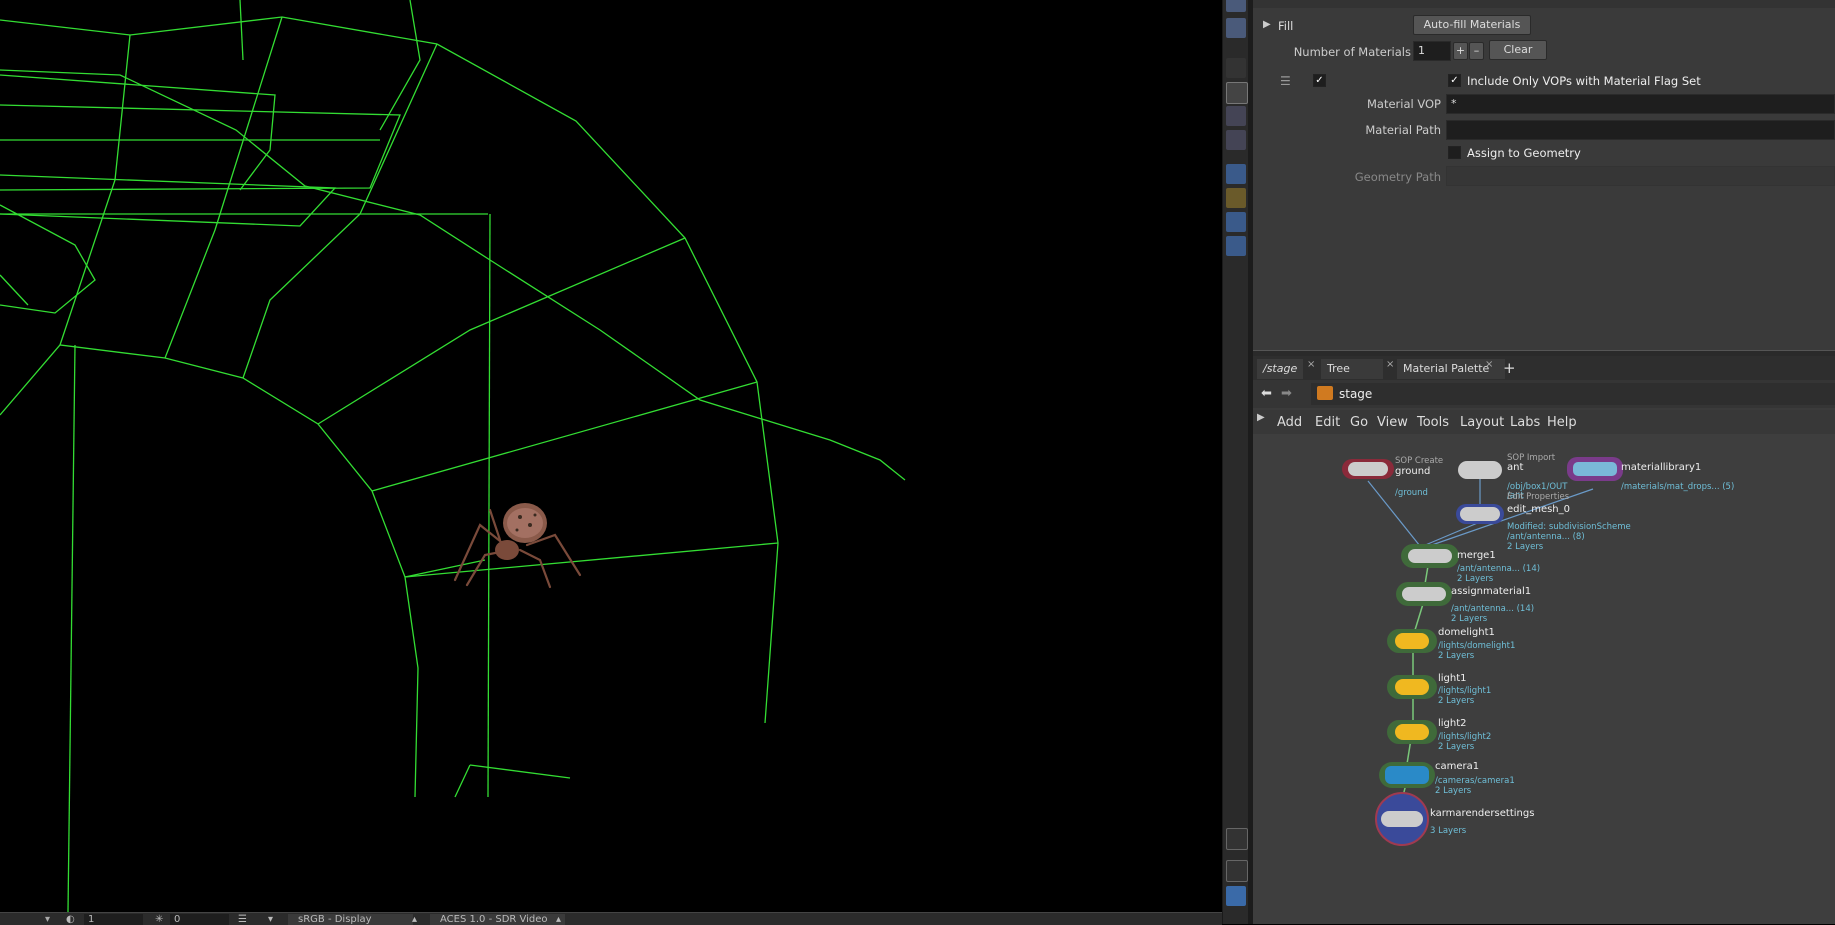 The image size is (1835, 925). What do you see at coordinates (1584, 81) in the screenshot?
I see `include-only-label: Include Only VOPs with Material Flag Set` at bounding box center [1584, 81].